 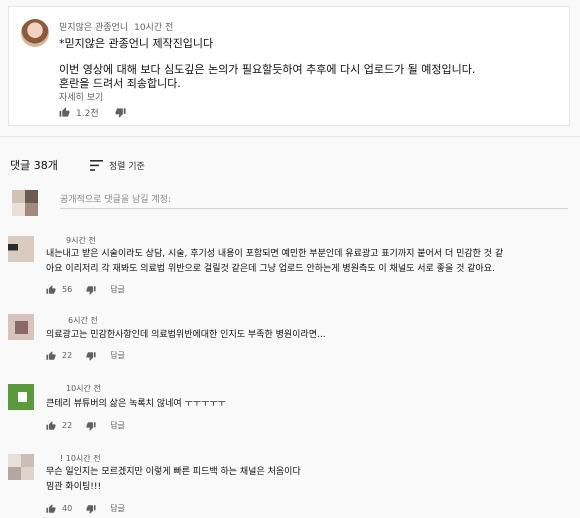 I want to click on comment-actions: 40 답글, so click(x=85, y=508).